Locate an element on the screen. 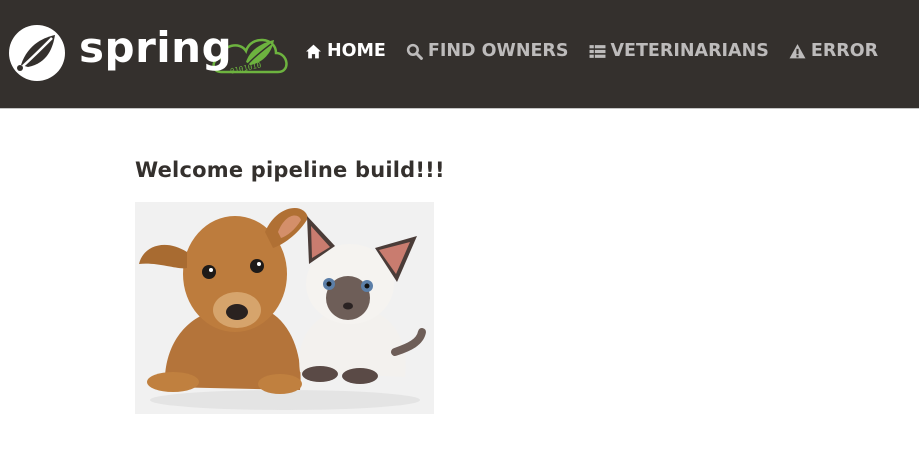  cloud-digits: 0101010 is located at coordinates (245, 67).